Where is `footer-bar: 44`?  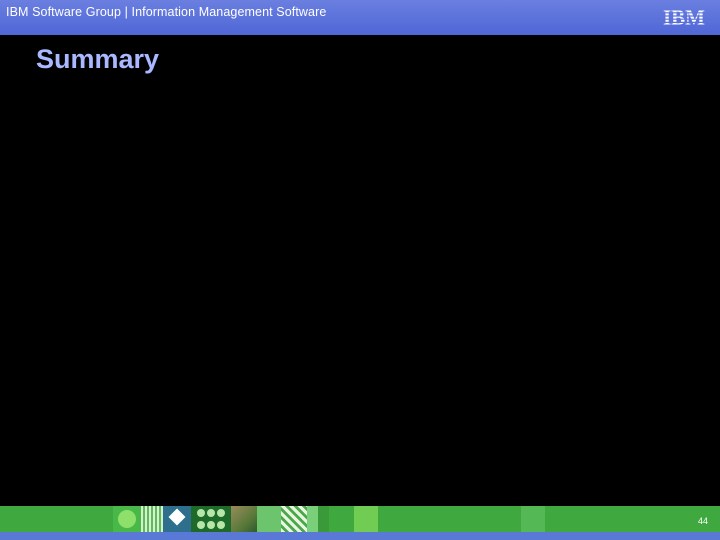 footer-bar: 44 is located at coordinates (360, 519).